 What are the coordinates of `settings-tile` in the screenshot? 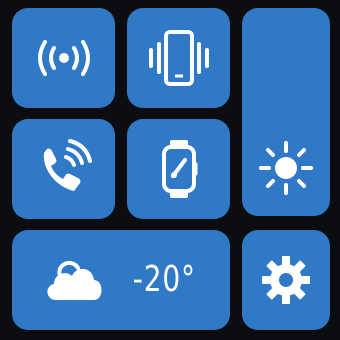 It's located at (286, 280).